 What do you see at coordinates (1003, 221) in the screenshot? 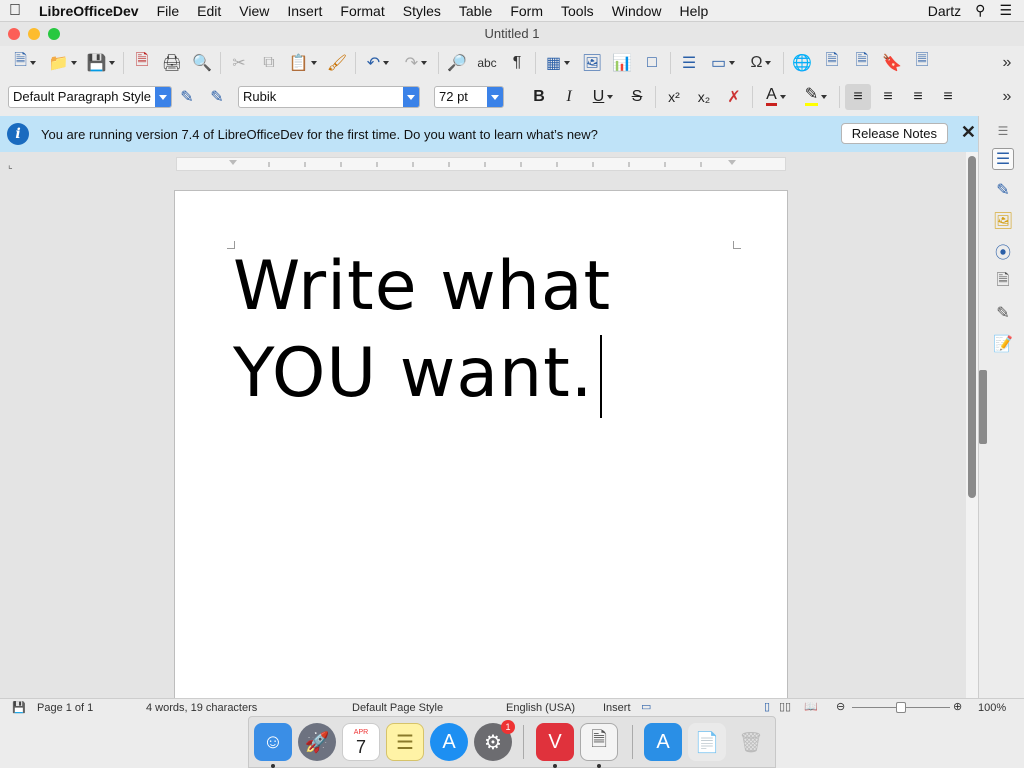
I see `gallery-icon: 🖼` at bounding box center [1003, 221].